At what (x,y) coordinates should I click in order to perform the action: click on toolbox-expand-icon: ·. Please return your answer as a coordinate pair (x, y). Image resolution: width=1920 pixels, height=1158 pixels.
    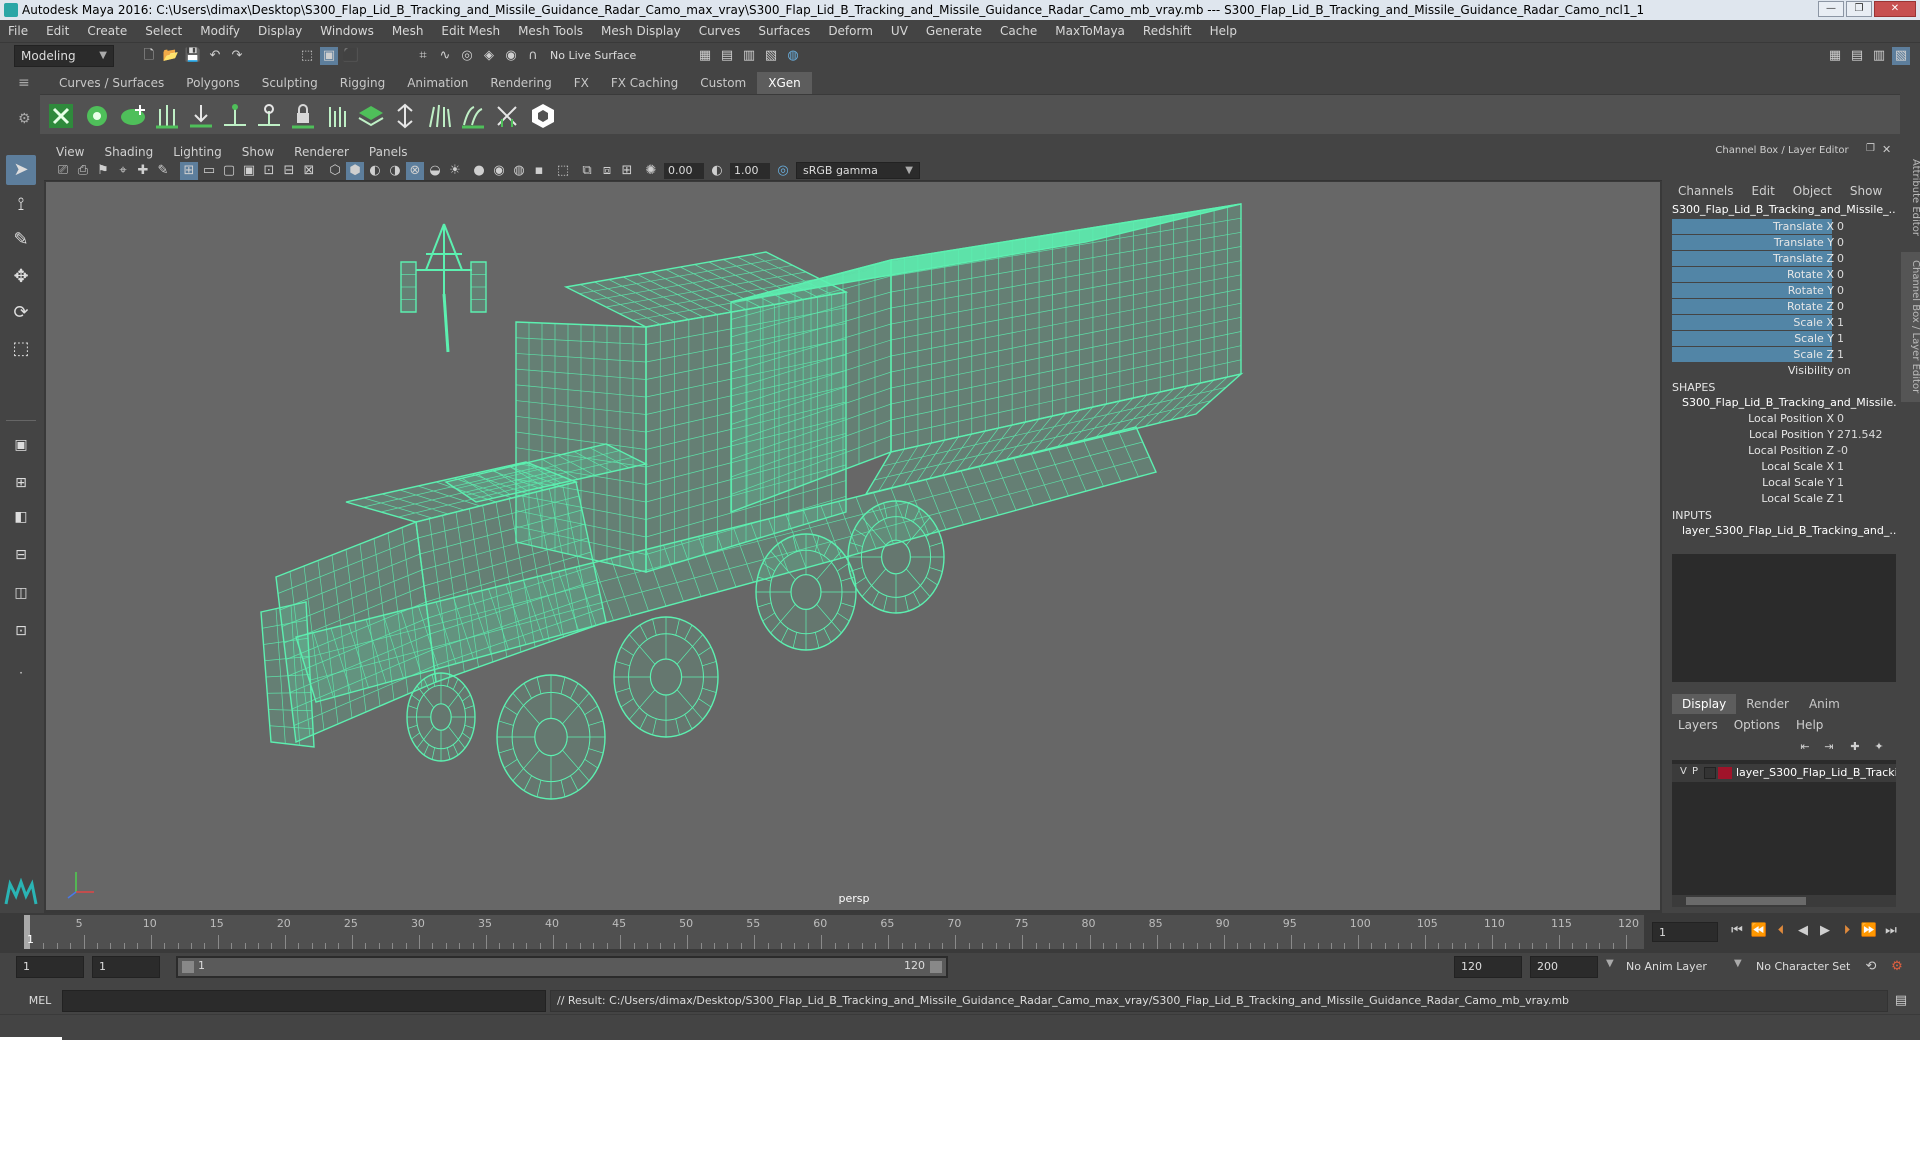
    Looking at the image, I should click on (21, 673).